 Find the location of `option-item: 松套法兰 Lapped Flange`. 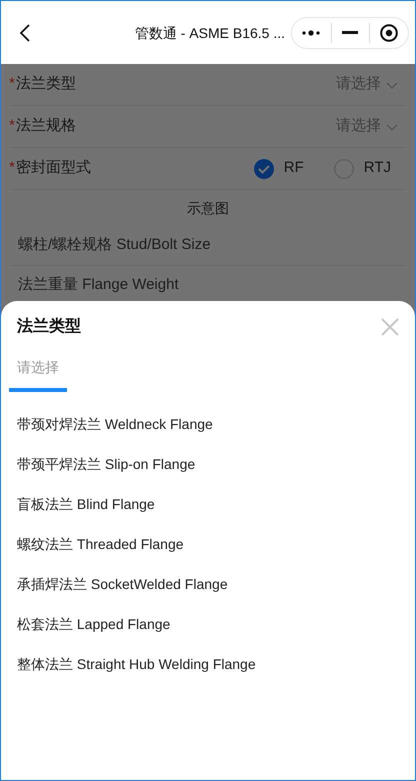

option-item: 松套法兰 Lapped Flange is located at coordinates (208, 624).